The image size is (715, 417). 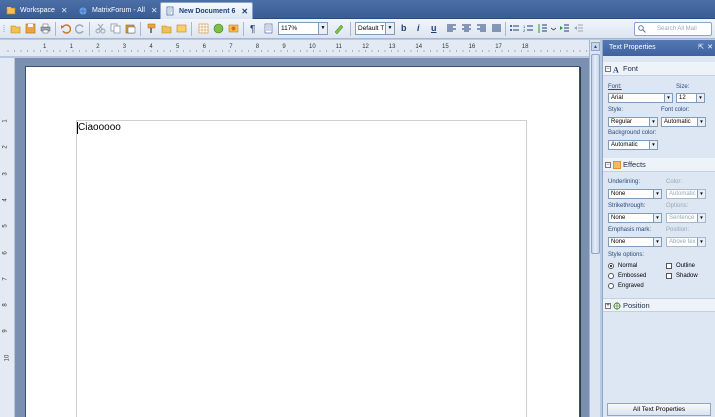 I want to click on underlining-select: None ▼, so click(x=635, y=194).